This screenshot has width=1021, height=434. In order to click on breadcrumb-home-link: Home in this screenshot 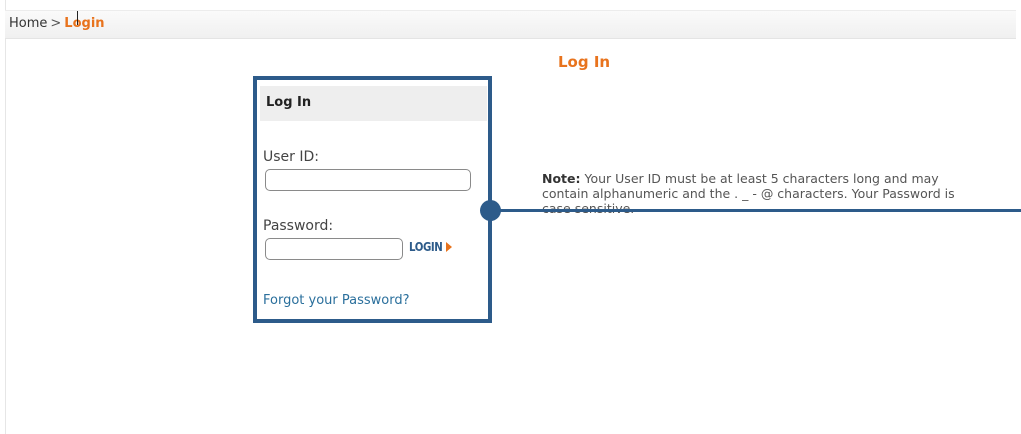, I will do `click(28, 23)`.